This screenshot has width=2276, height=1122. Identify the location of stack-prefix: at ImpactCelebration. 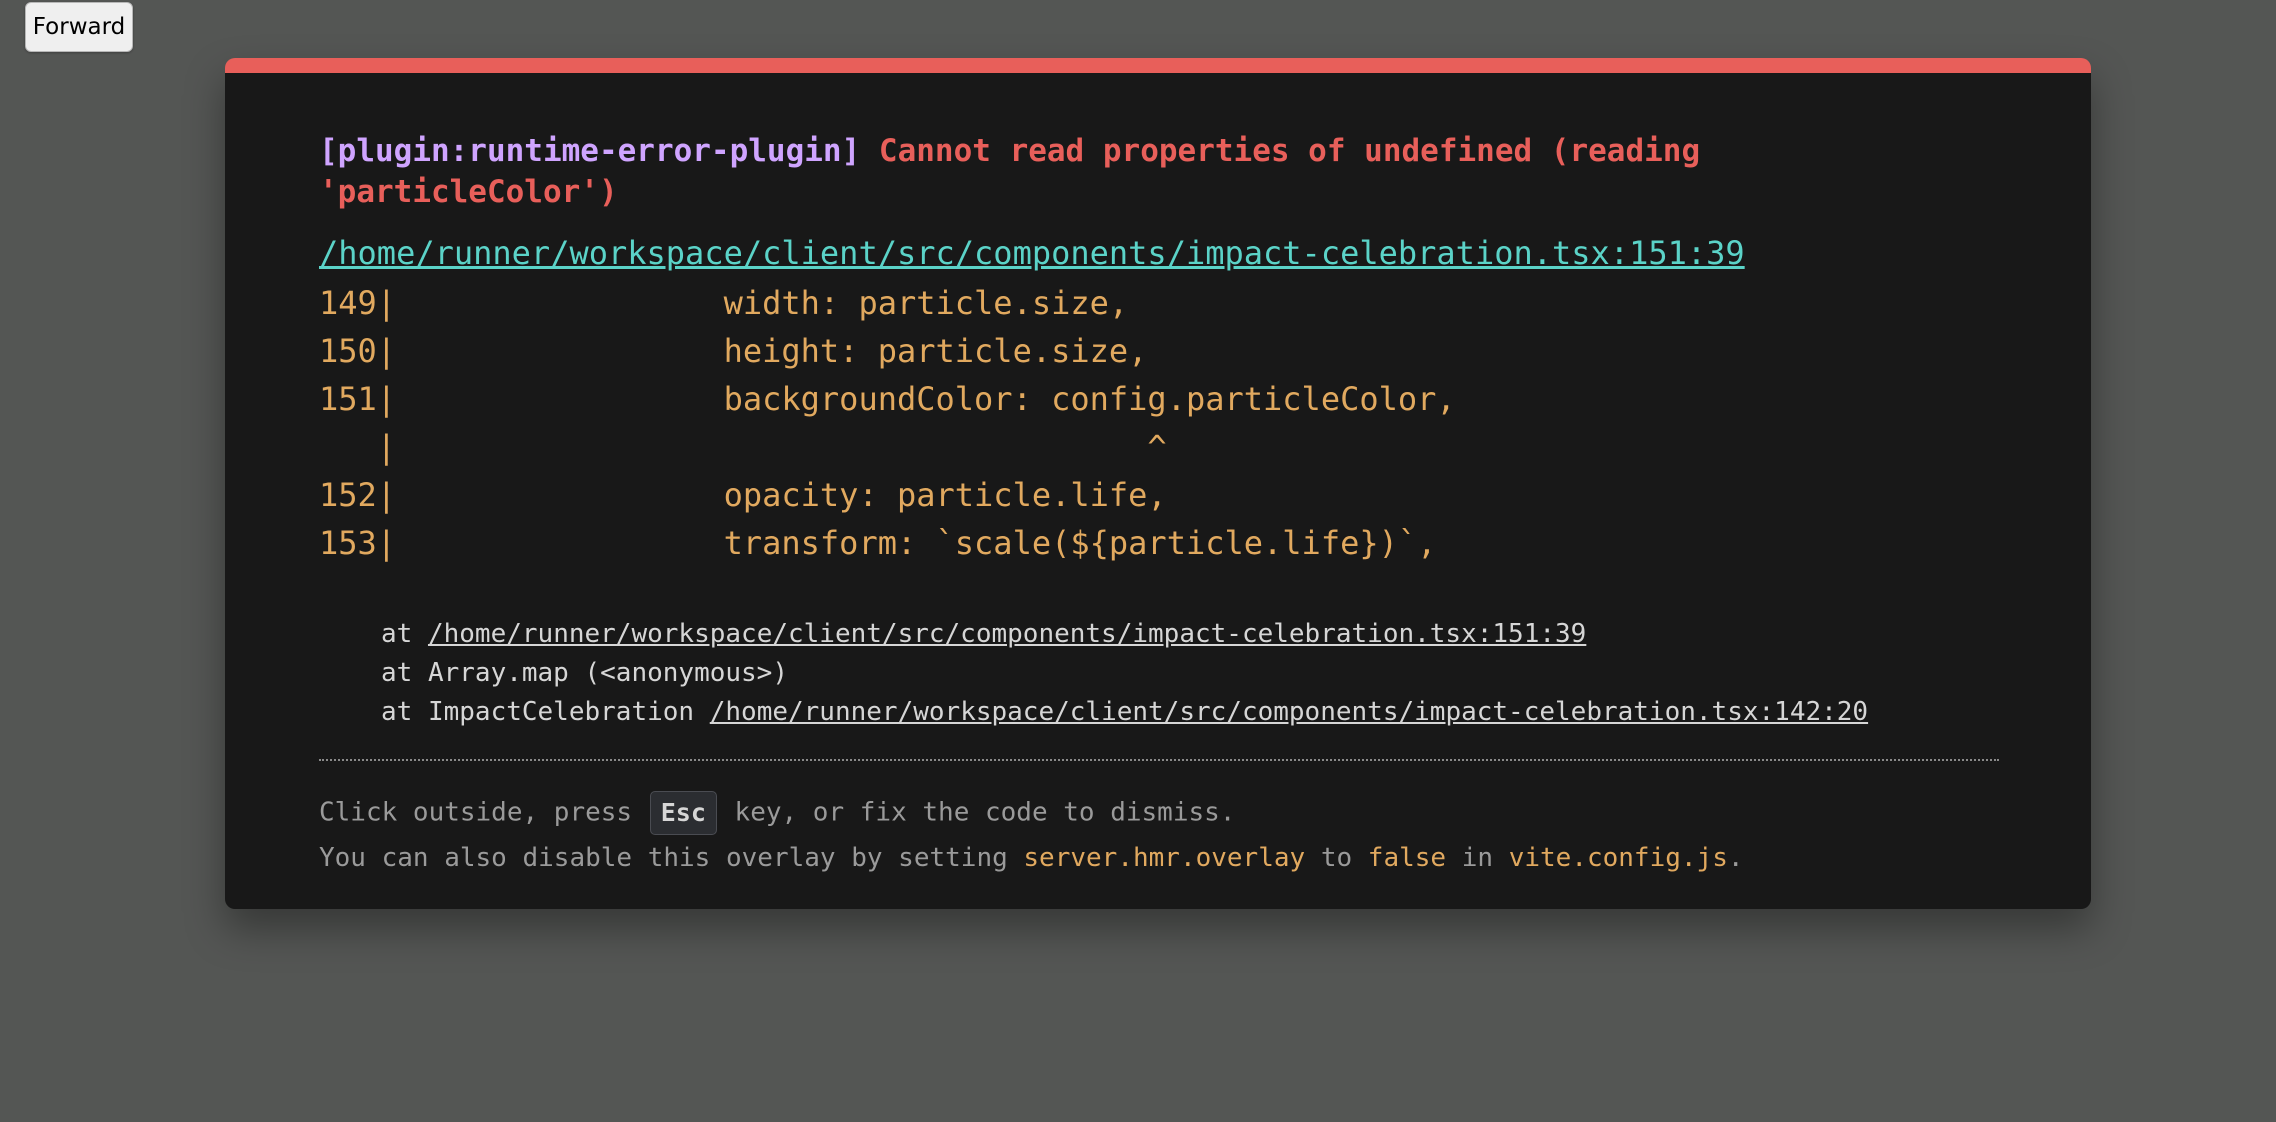
(545, 712).